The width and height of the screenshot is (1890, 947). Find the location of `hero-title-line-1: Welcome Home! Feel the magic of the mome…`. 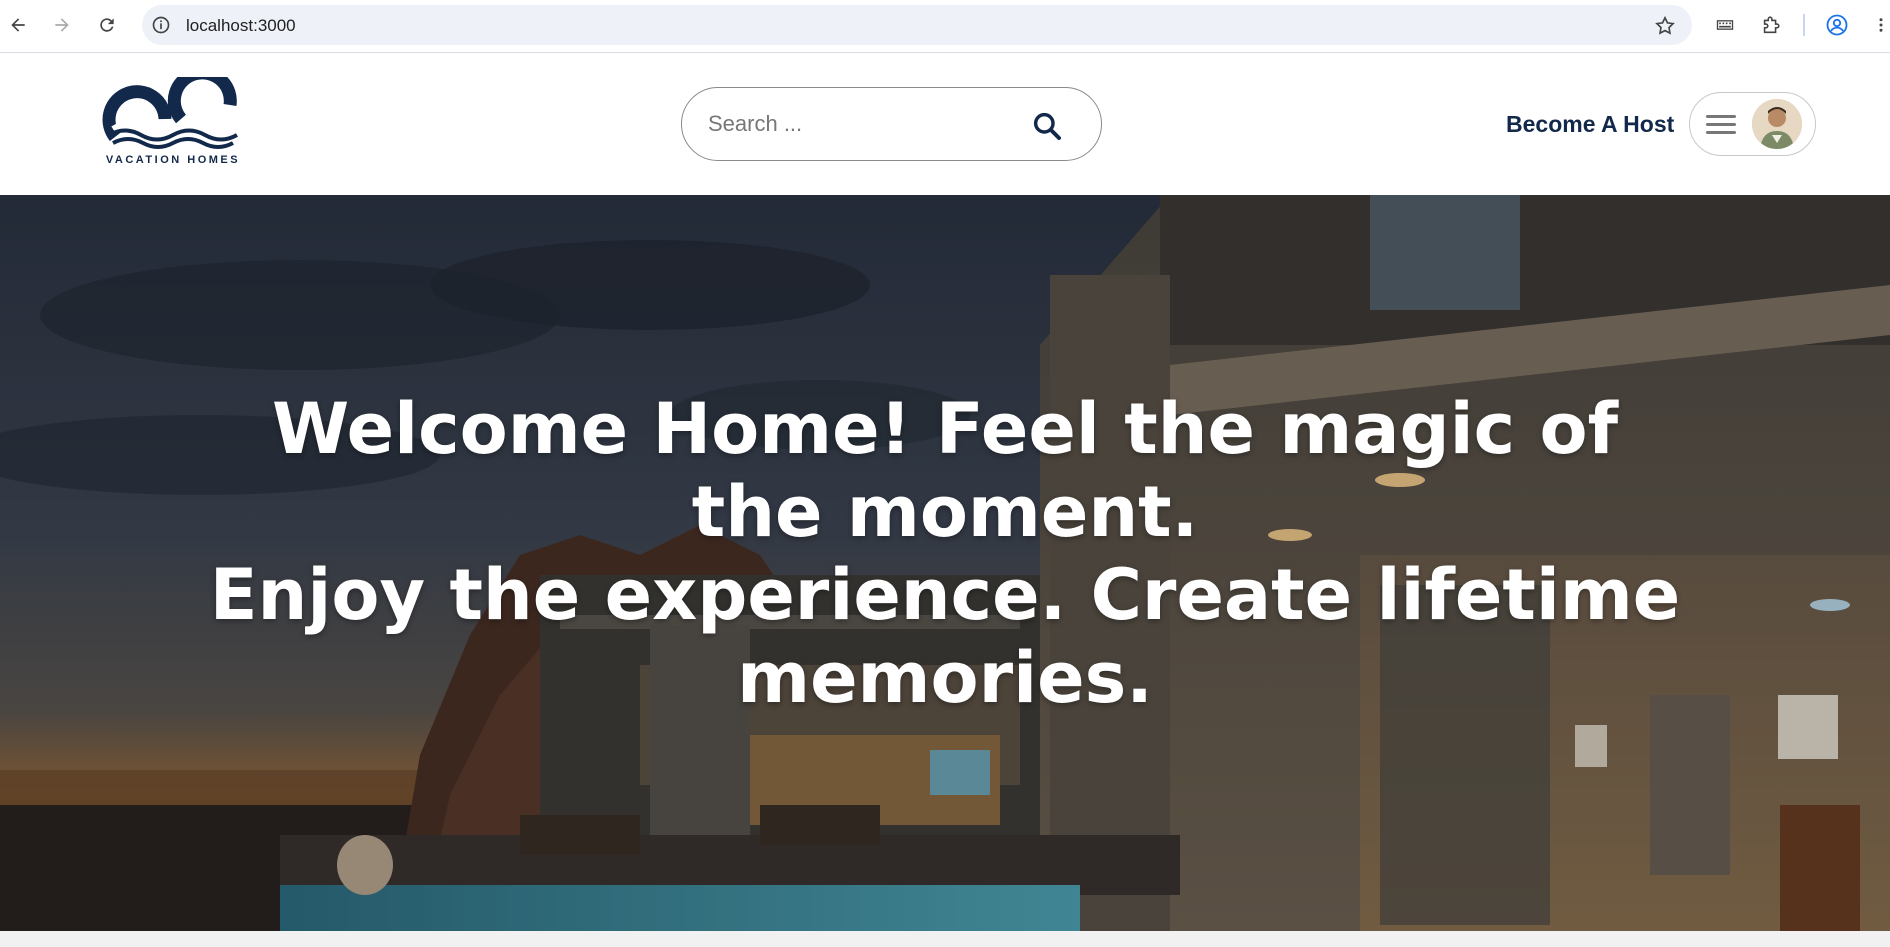

hero-title-line-1: Welcome Home! Feel the magic of the mome… is located at coordinates (945, 470).